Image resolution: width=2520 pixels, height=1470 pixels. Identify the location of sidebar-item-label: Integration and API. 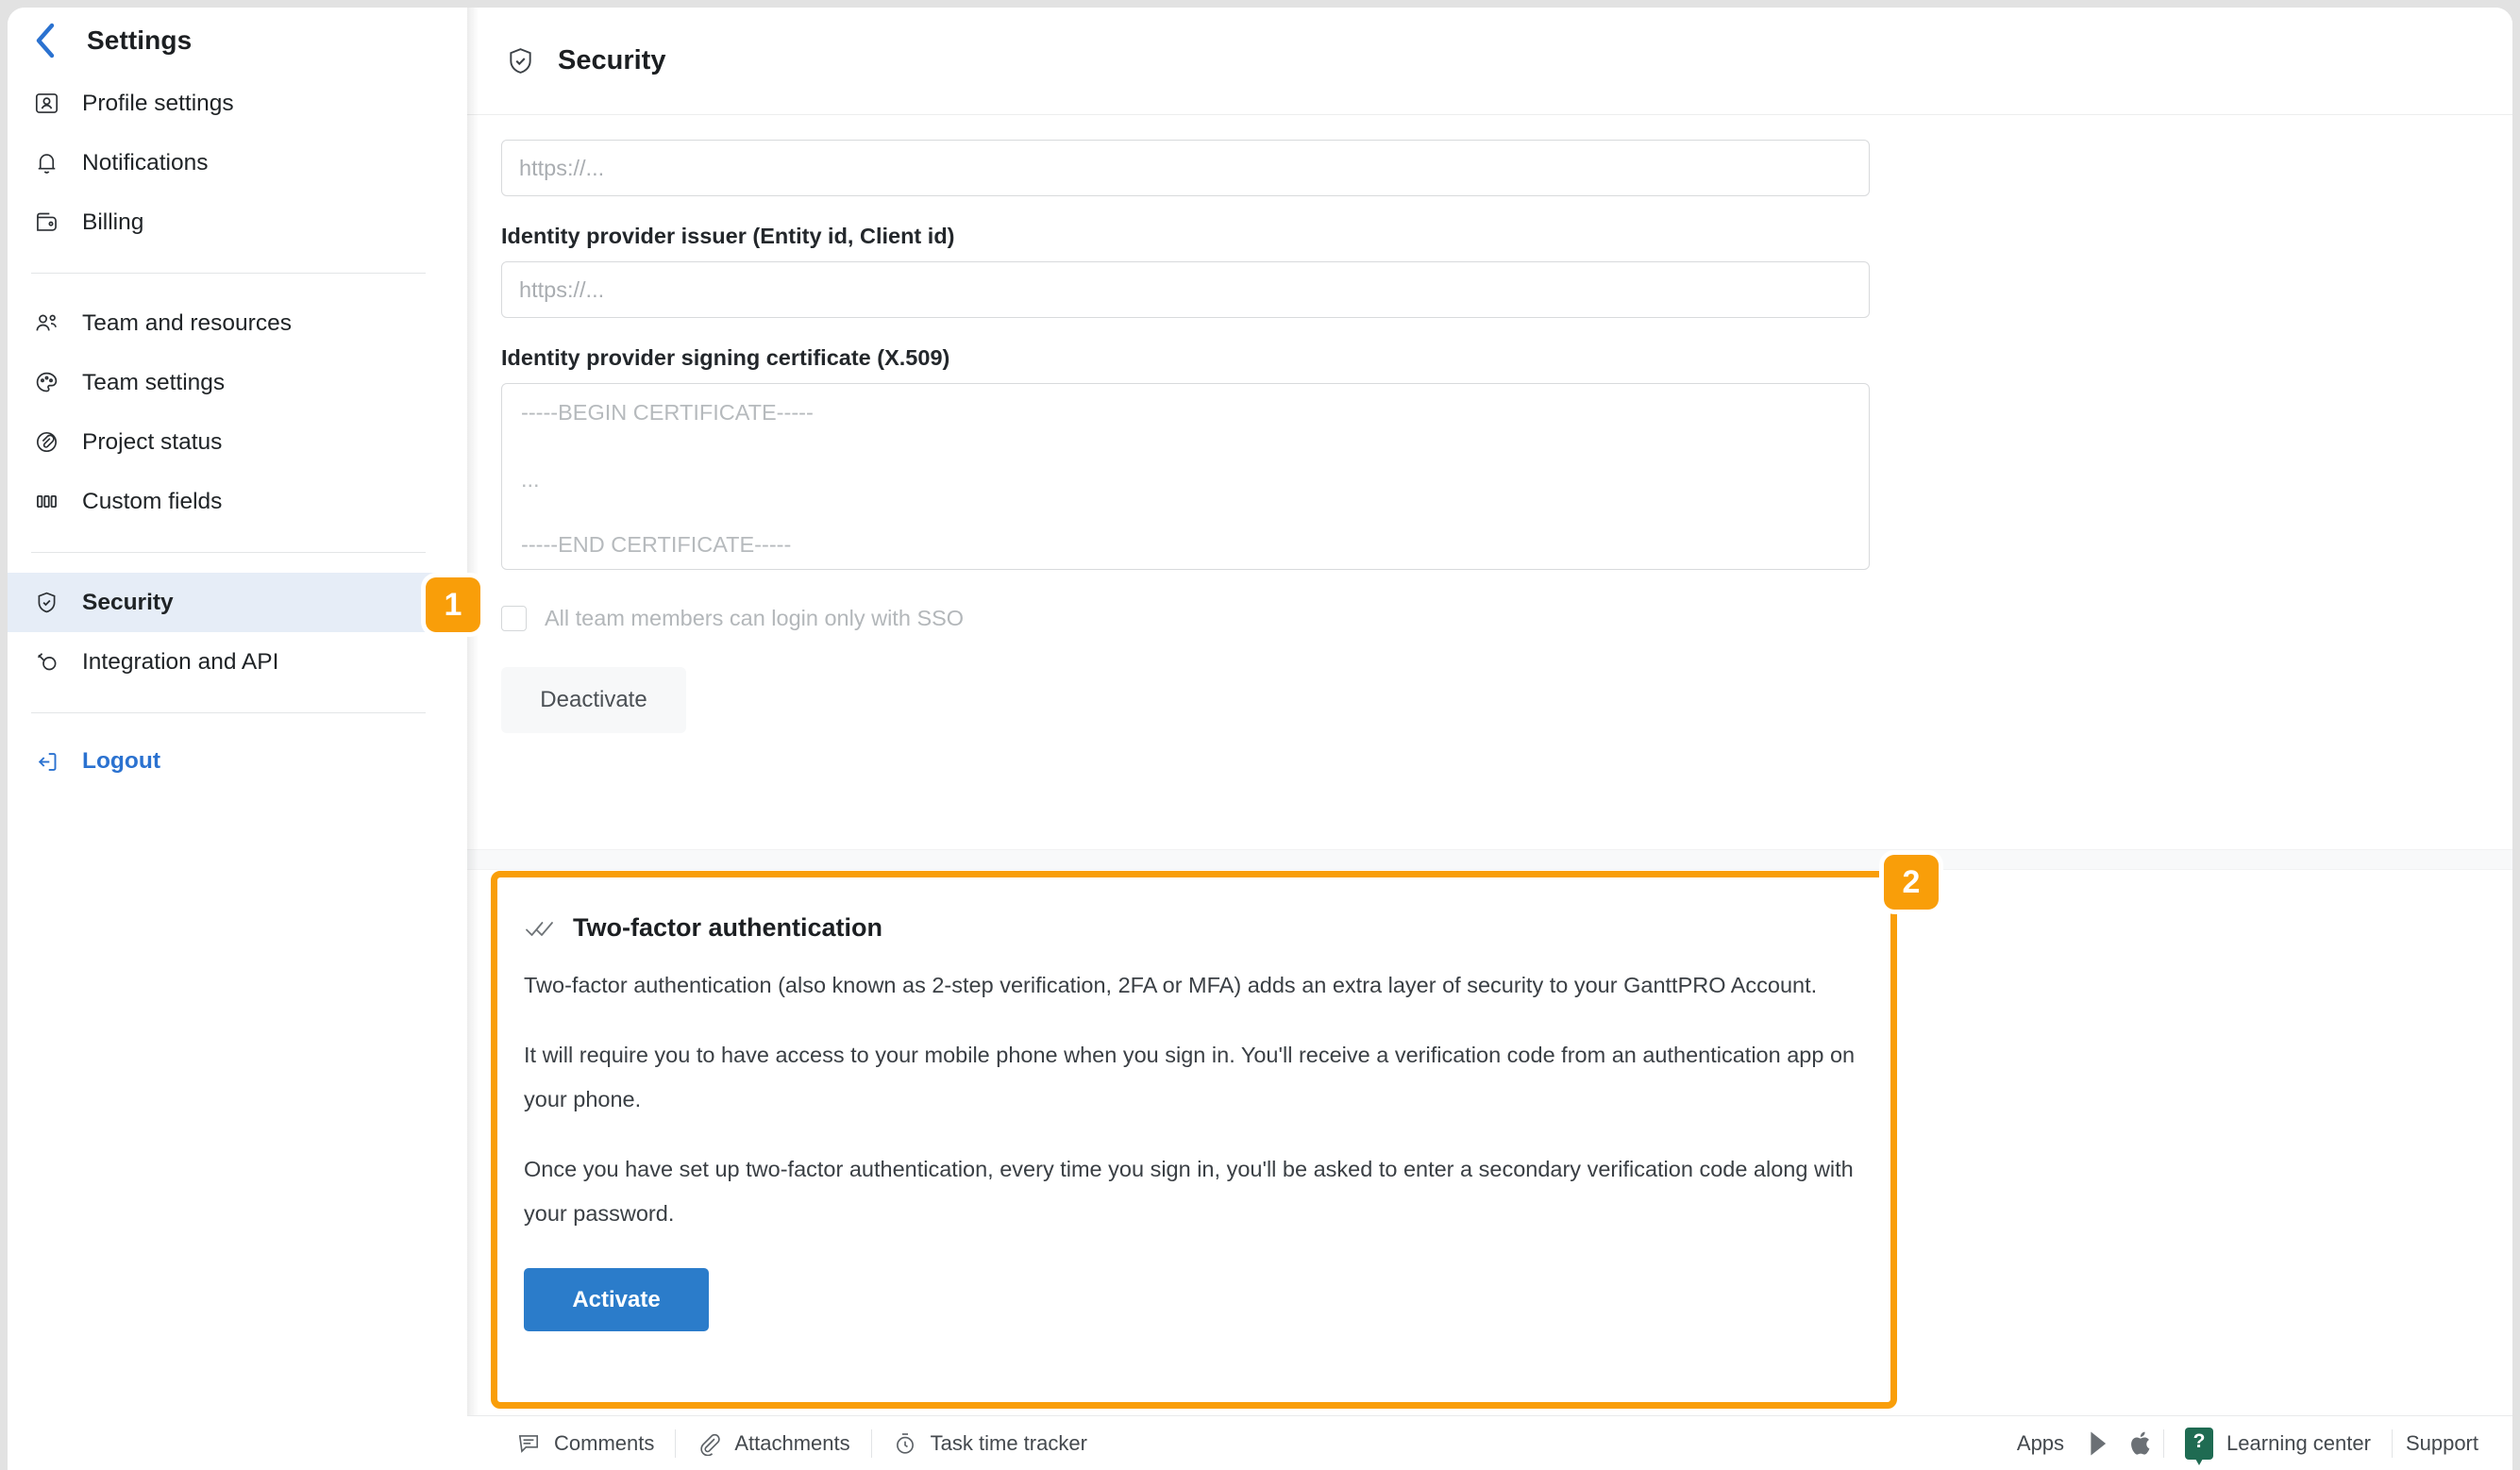
(180, 661).